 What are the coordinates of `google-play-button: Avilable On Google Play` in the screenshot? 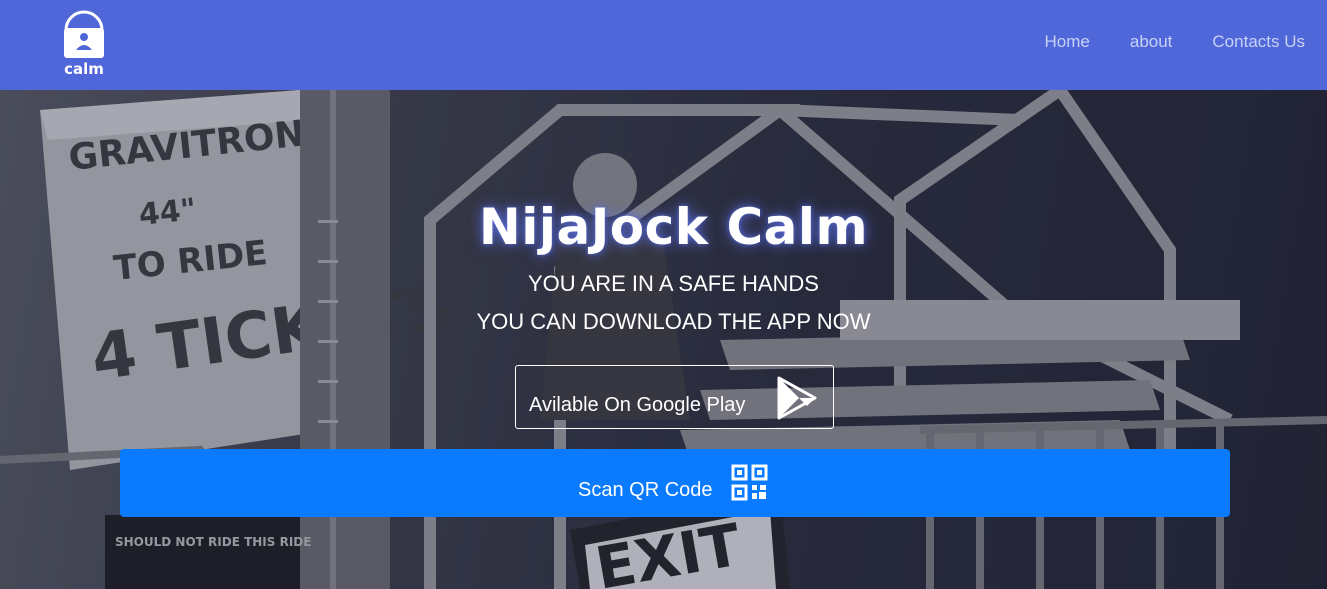 It's located at (674, 397).